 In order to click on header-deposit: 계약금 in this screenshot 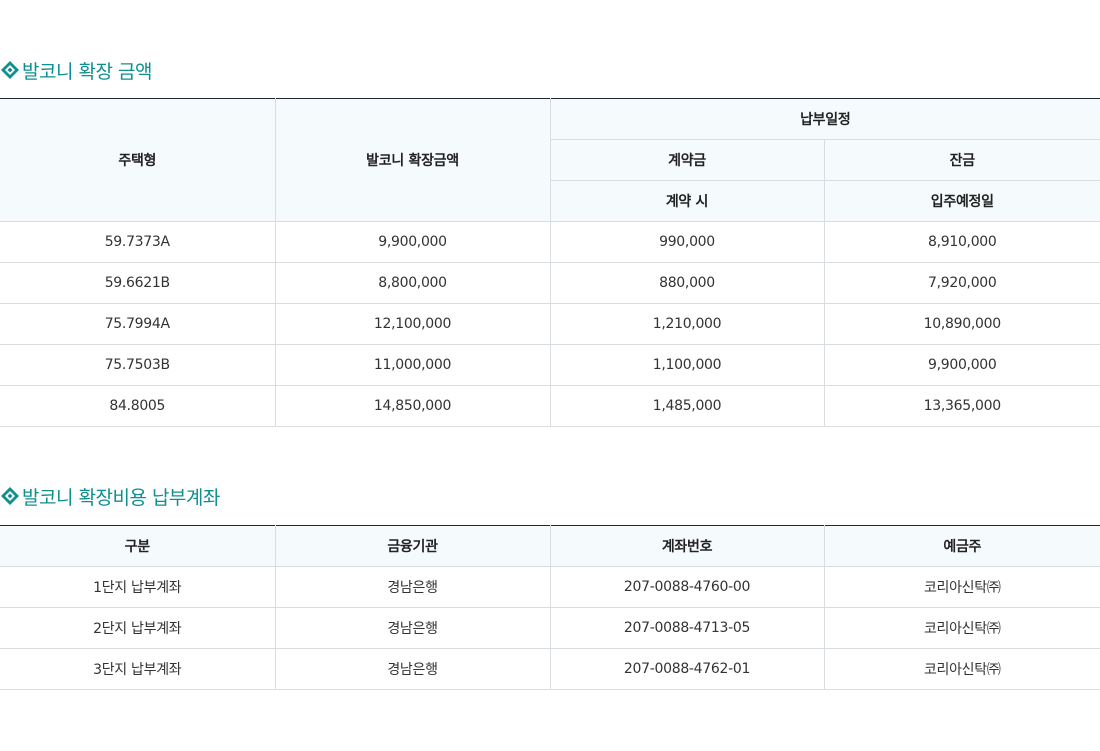, I will do `click(687, 160)`.